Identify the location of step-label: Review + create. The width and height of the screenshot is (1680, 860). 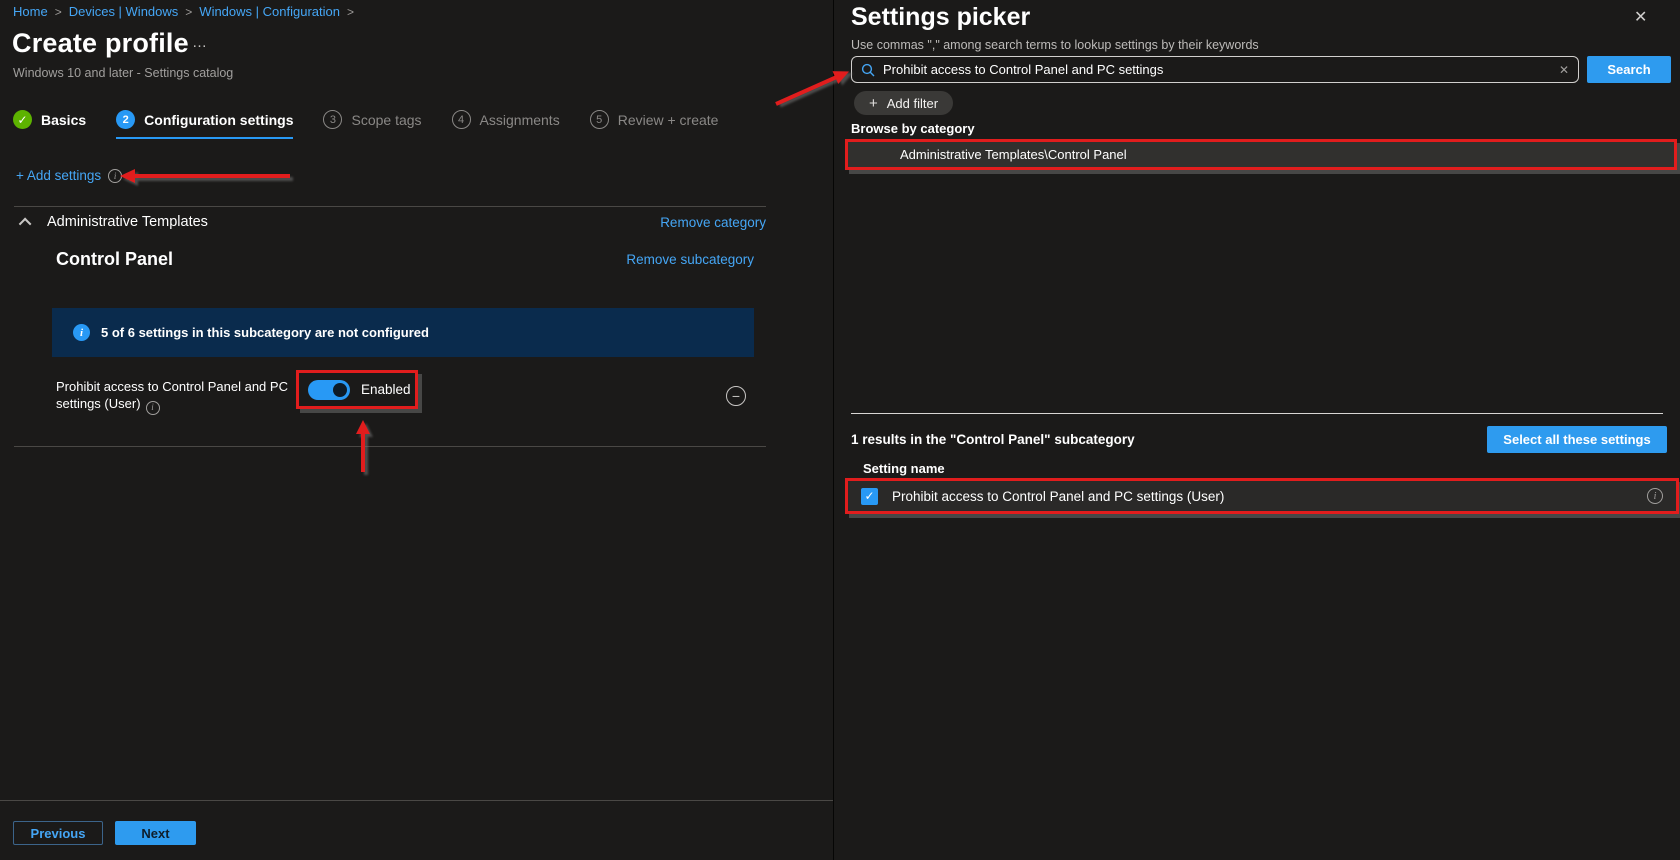
(668, 119).